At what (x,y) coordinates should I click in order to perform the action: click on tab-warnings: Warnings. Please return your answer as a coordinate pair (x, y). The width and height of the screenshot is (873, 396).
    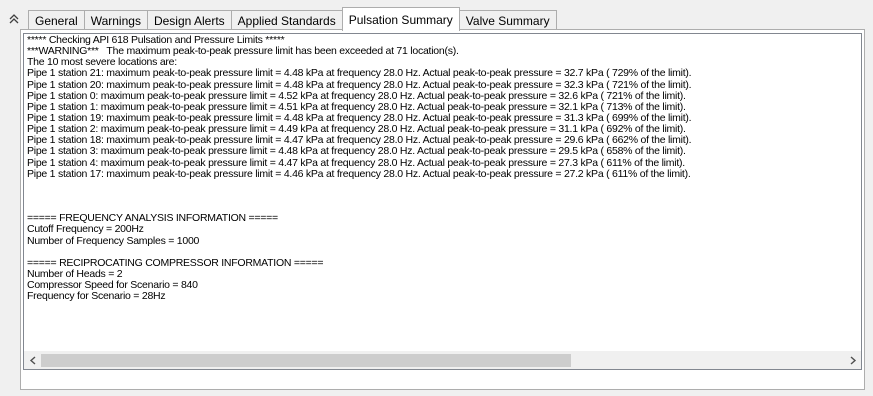
    Looking at the image, I should click on (115, 20).